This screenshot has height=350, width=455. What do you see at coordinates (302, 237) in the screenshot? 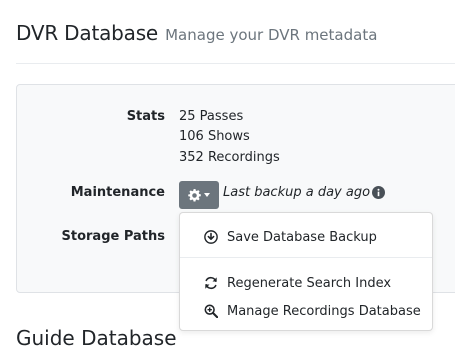
I see `save-database-backup-label: Save Database Backup` at bounding box center [302, 237].